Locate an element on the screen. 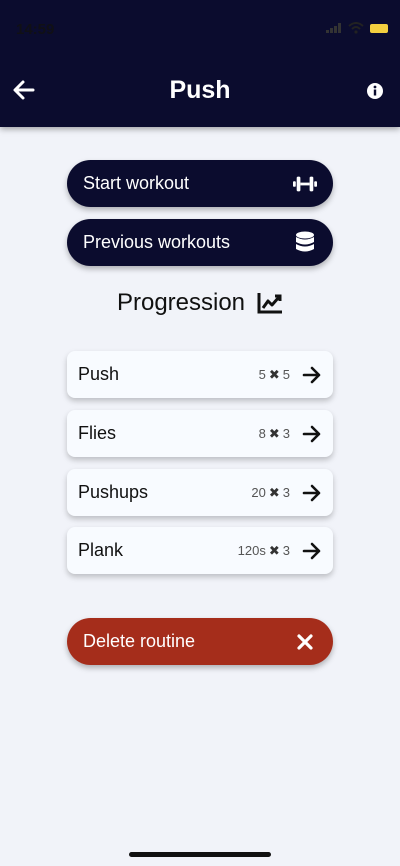 The width and height of the screenshot is (400, 866). previous-workouts-label: Previous workouts is located at coordinates (157, 242).